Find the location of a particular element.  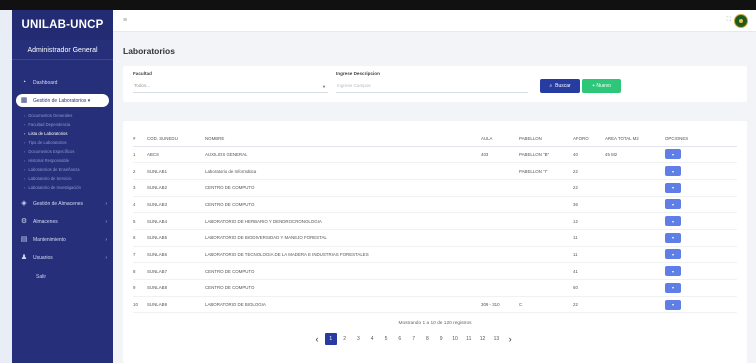

search-input: Ingrese Campos is located at coordinates (432, 87).